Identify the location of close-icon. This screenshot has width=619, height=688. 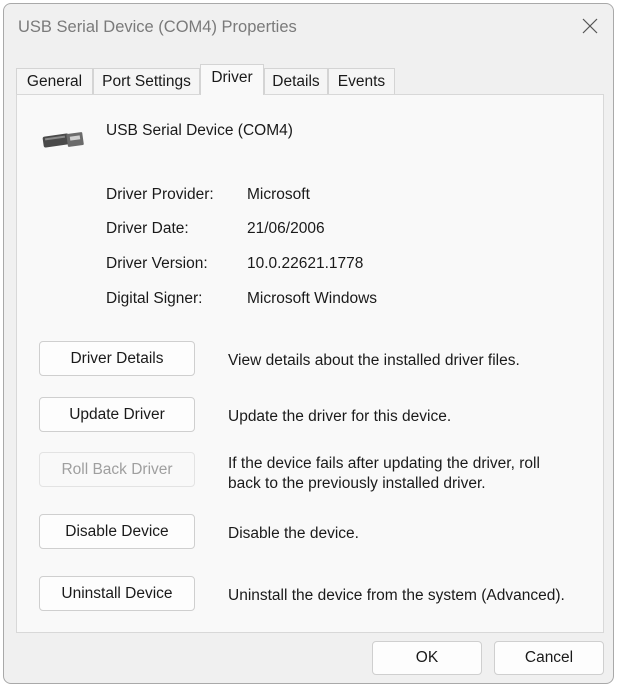
(590, 26).